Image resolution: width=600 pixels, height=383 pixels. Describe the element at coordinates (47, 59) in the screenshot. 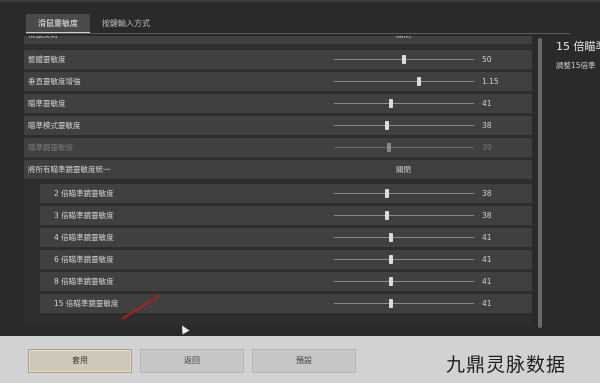

I see `setting-label: 整體靈敏度` at that location.